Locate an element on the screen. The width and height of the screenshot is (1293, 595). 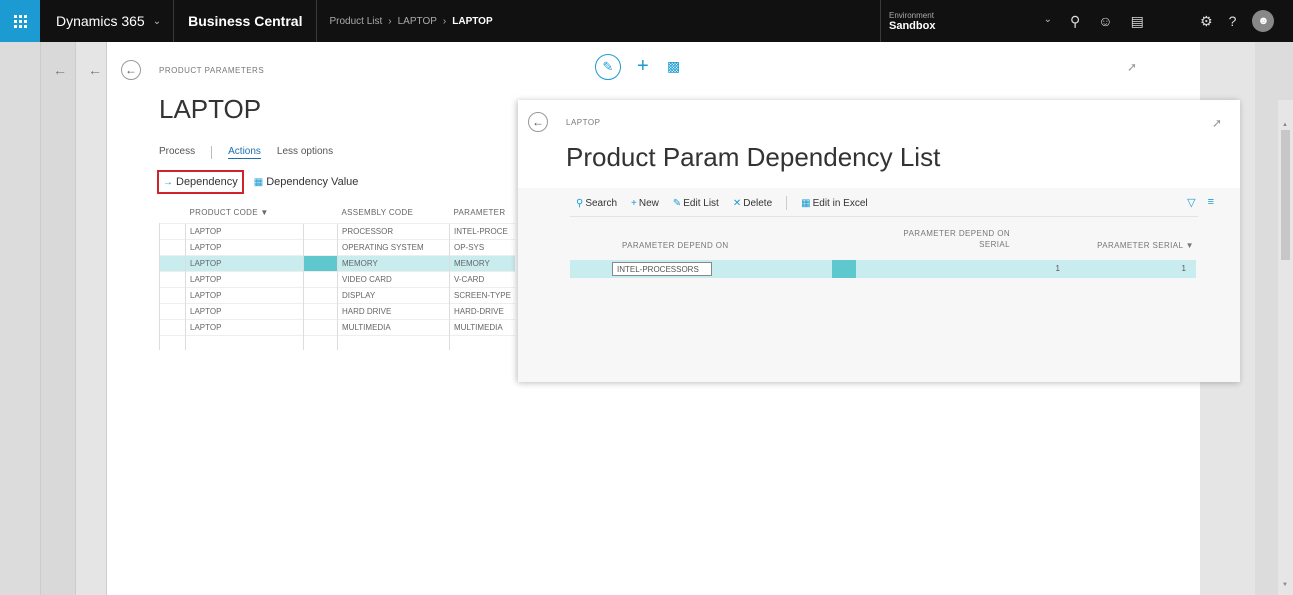
menu-less-options: Less options is located at coordinates (305, 152).